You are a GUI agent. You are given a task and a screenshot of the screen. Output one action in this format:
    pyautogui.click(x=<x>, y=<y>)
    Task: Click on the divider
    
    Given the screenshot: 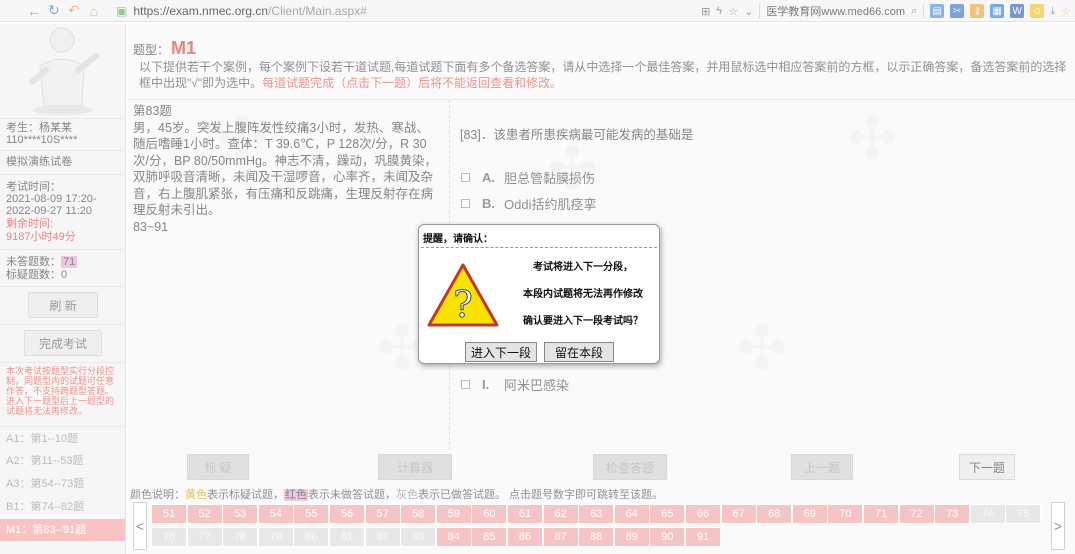 What is the action you would take?
    pyautogui.click(x=539, y=247)
    